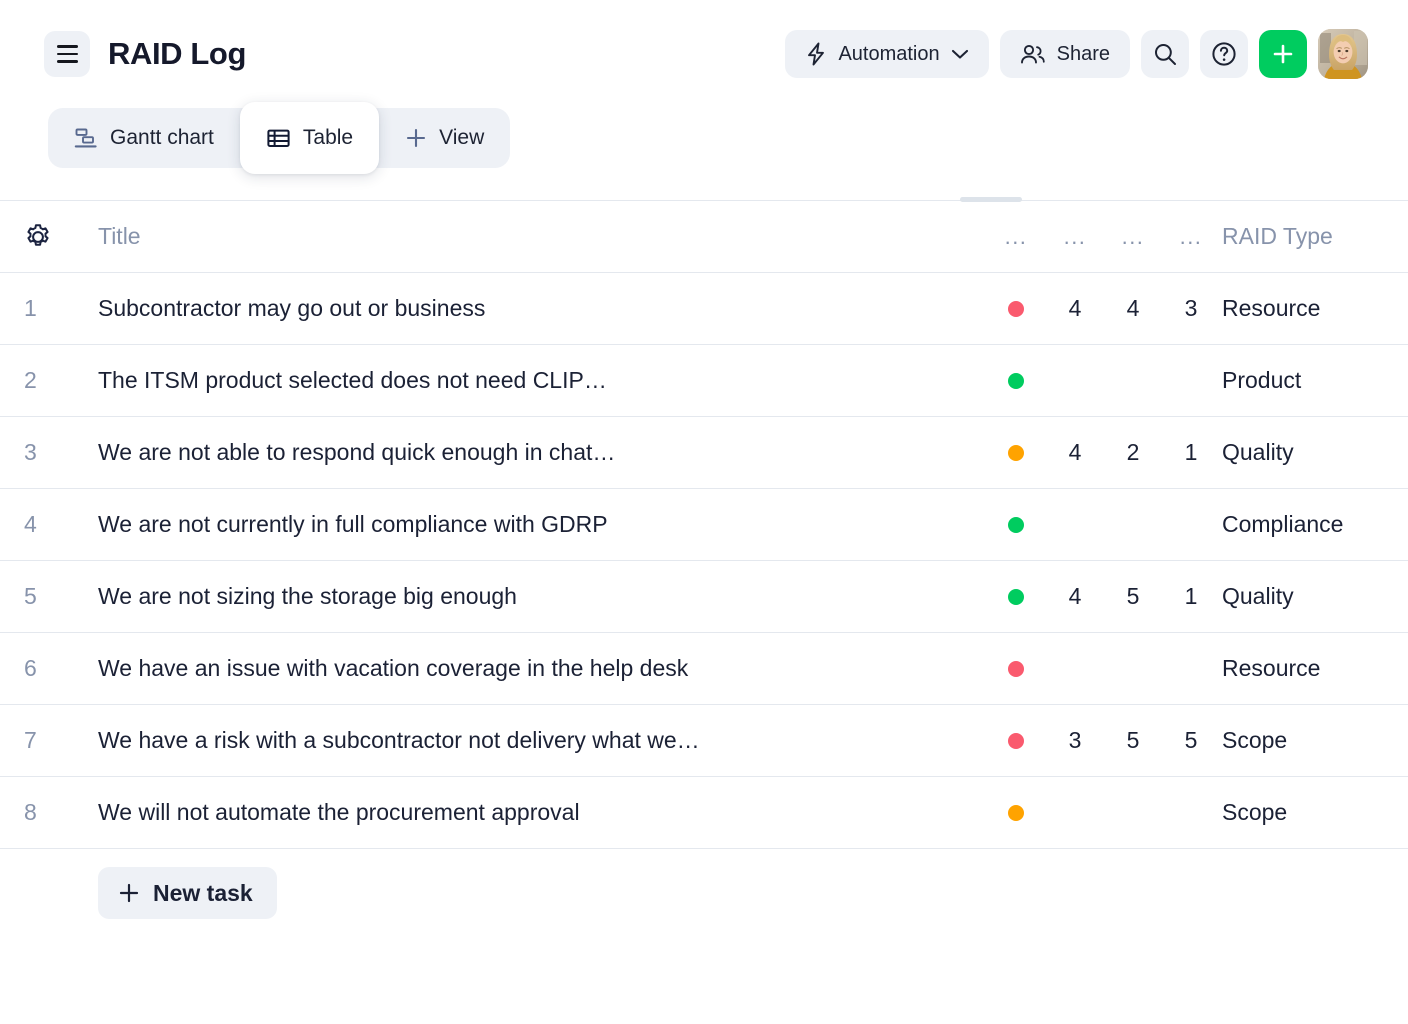 Image resolution: width=1408 pixels, height=1024 pixels. What do you see at coordinates (1133, 308) in the screenshot?
I see `row-value-2: 4` at bounding box center [1133, 308].